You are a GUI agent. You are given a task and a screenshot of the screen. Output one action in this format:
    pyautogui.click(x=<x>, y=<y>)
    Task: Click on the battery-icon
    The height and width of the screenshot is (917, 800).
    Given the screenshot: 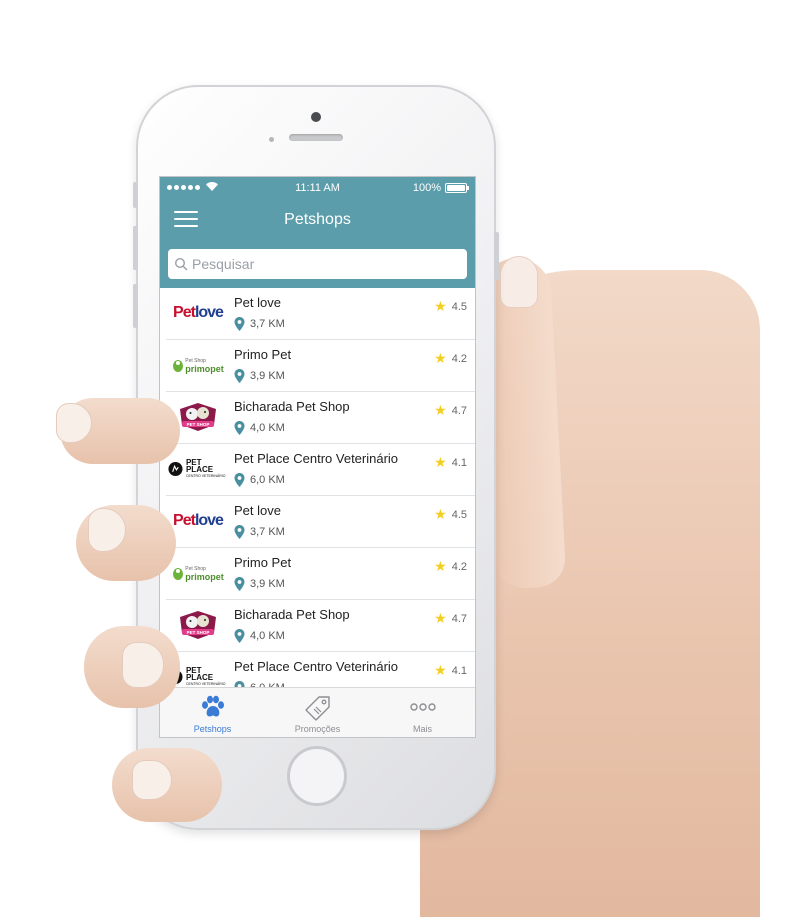 What is the action you would take?
    pyautogui.click(x=457, y=188)
    